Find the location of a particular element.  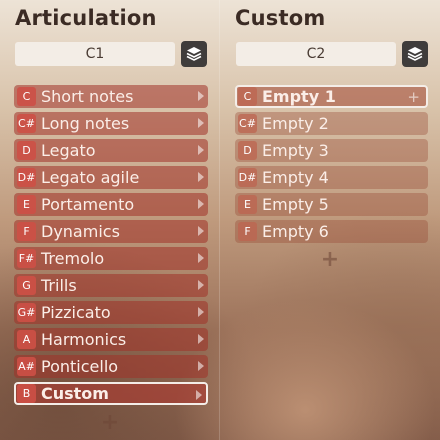

custom-item-label: Empty 4 is located at coordinates (295, 177).